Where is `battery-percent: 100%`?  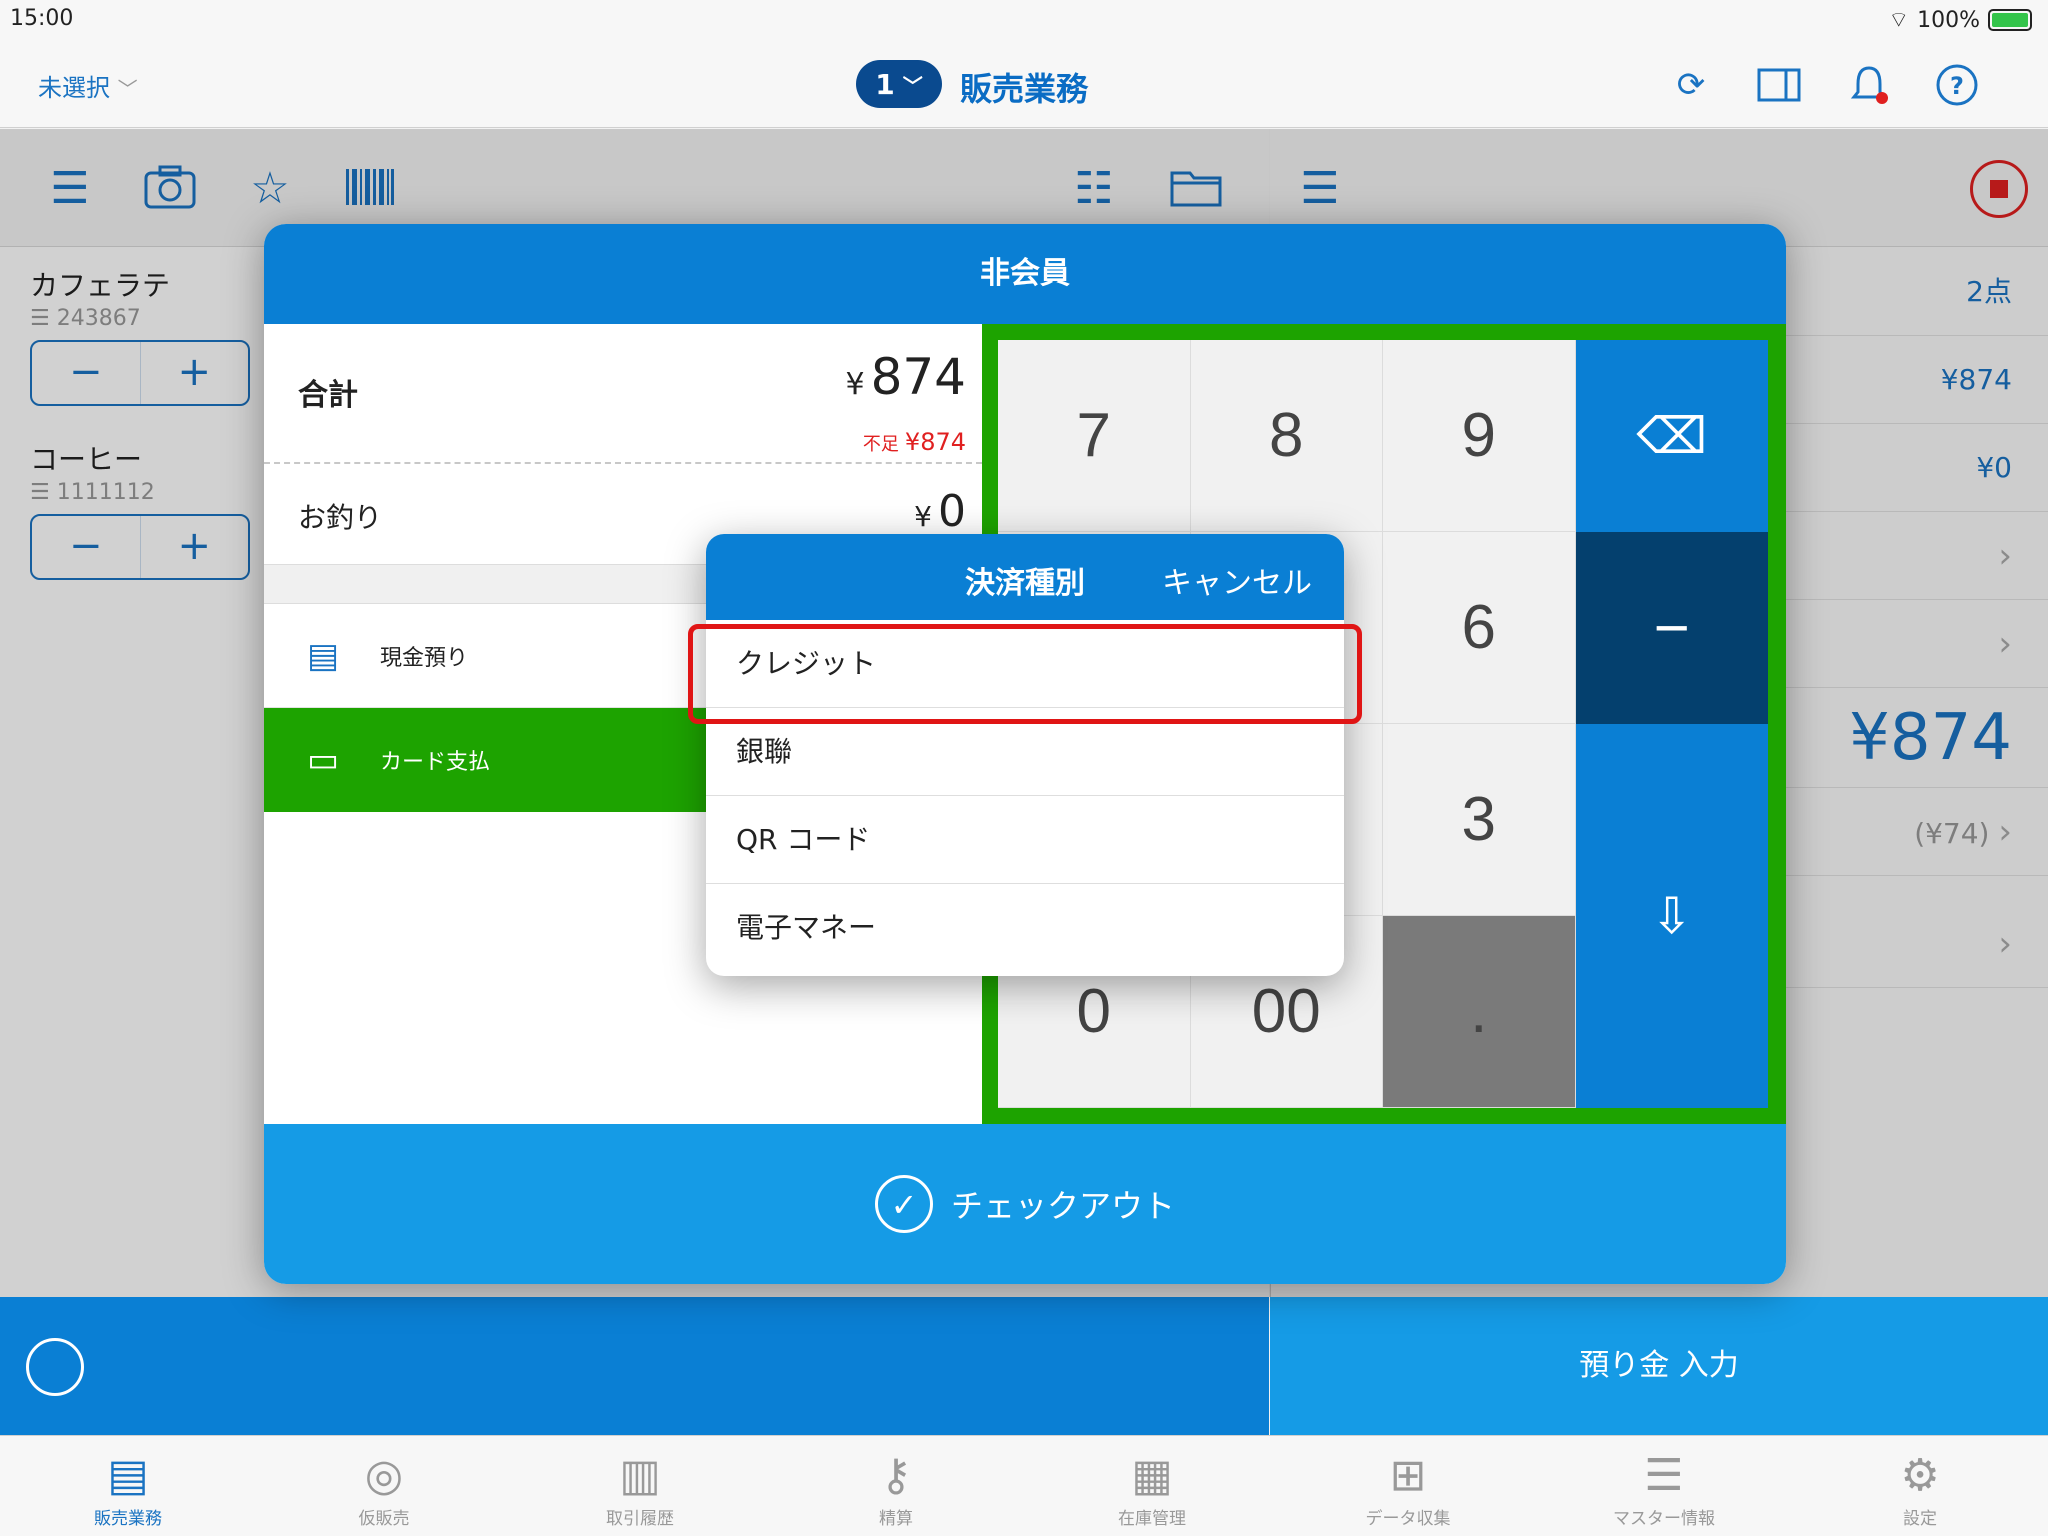 battery-percent: 100% is located at coordinates (1948, 20).